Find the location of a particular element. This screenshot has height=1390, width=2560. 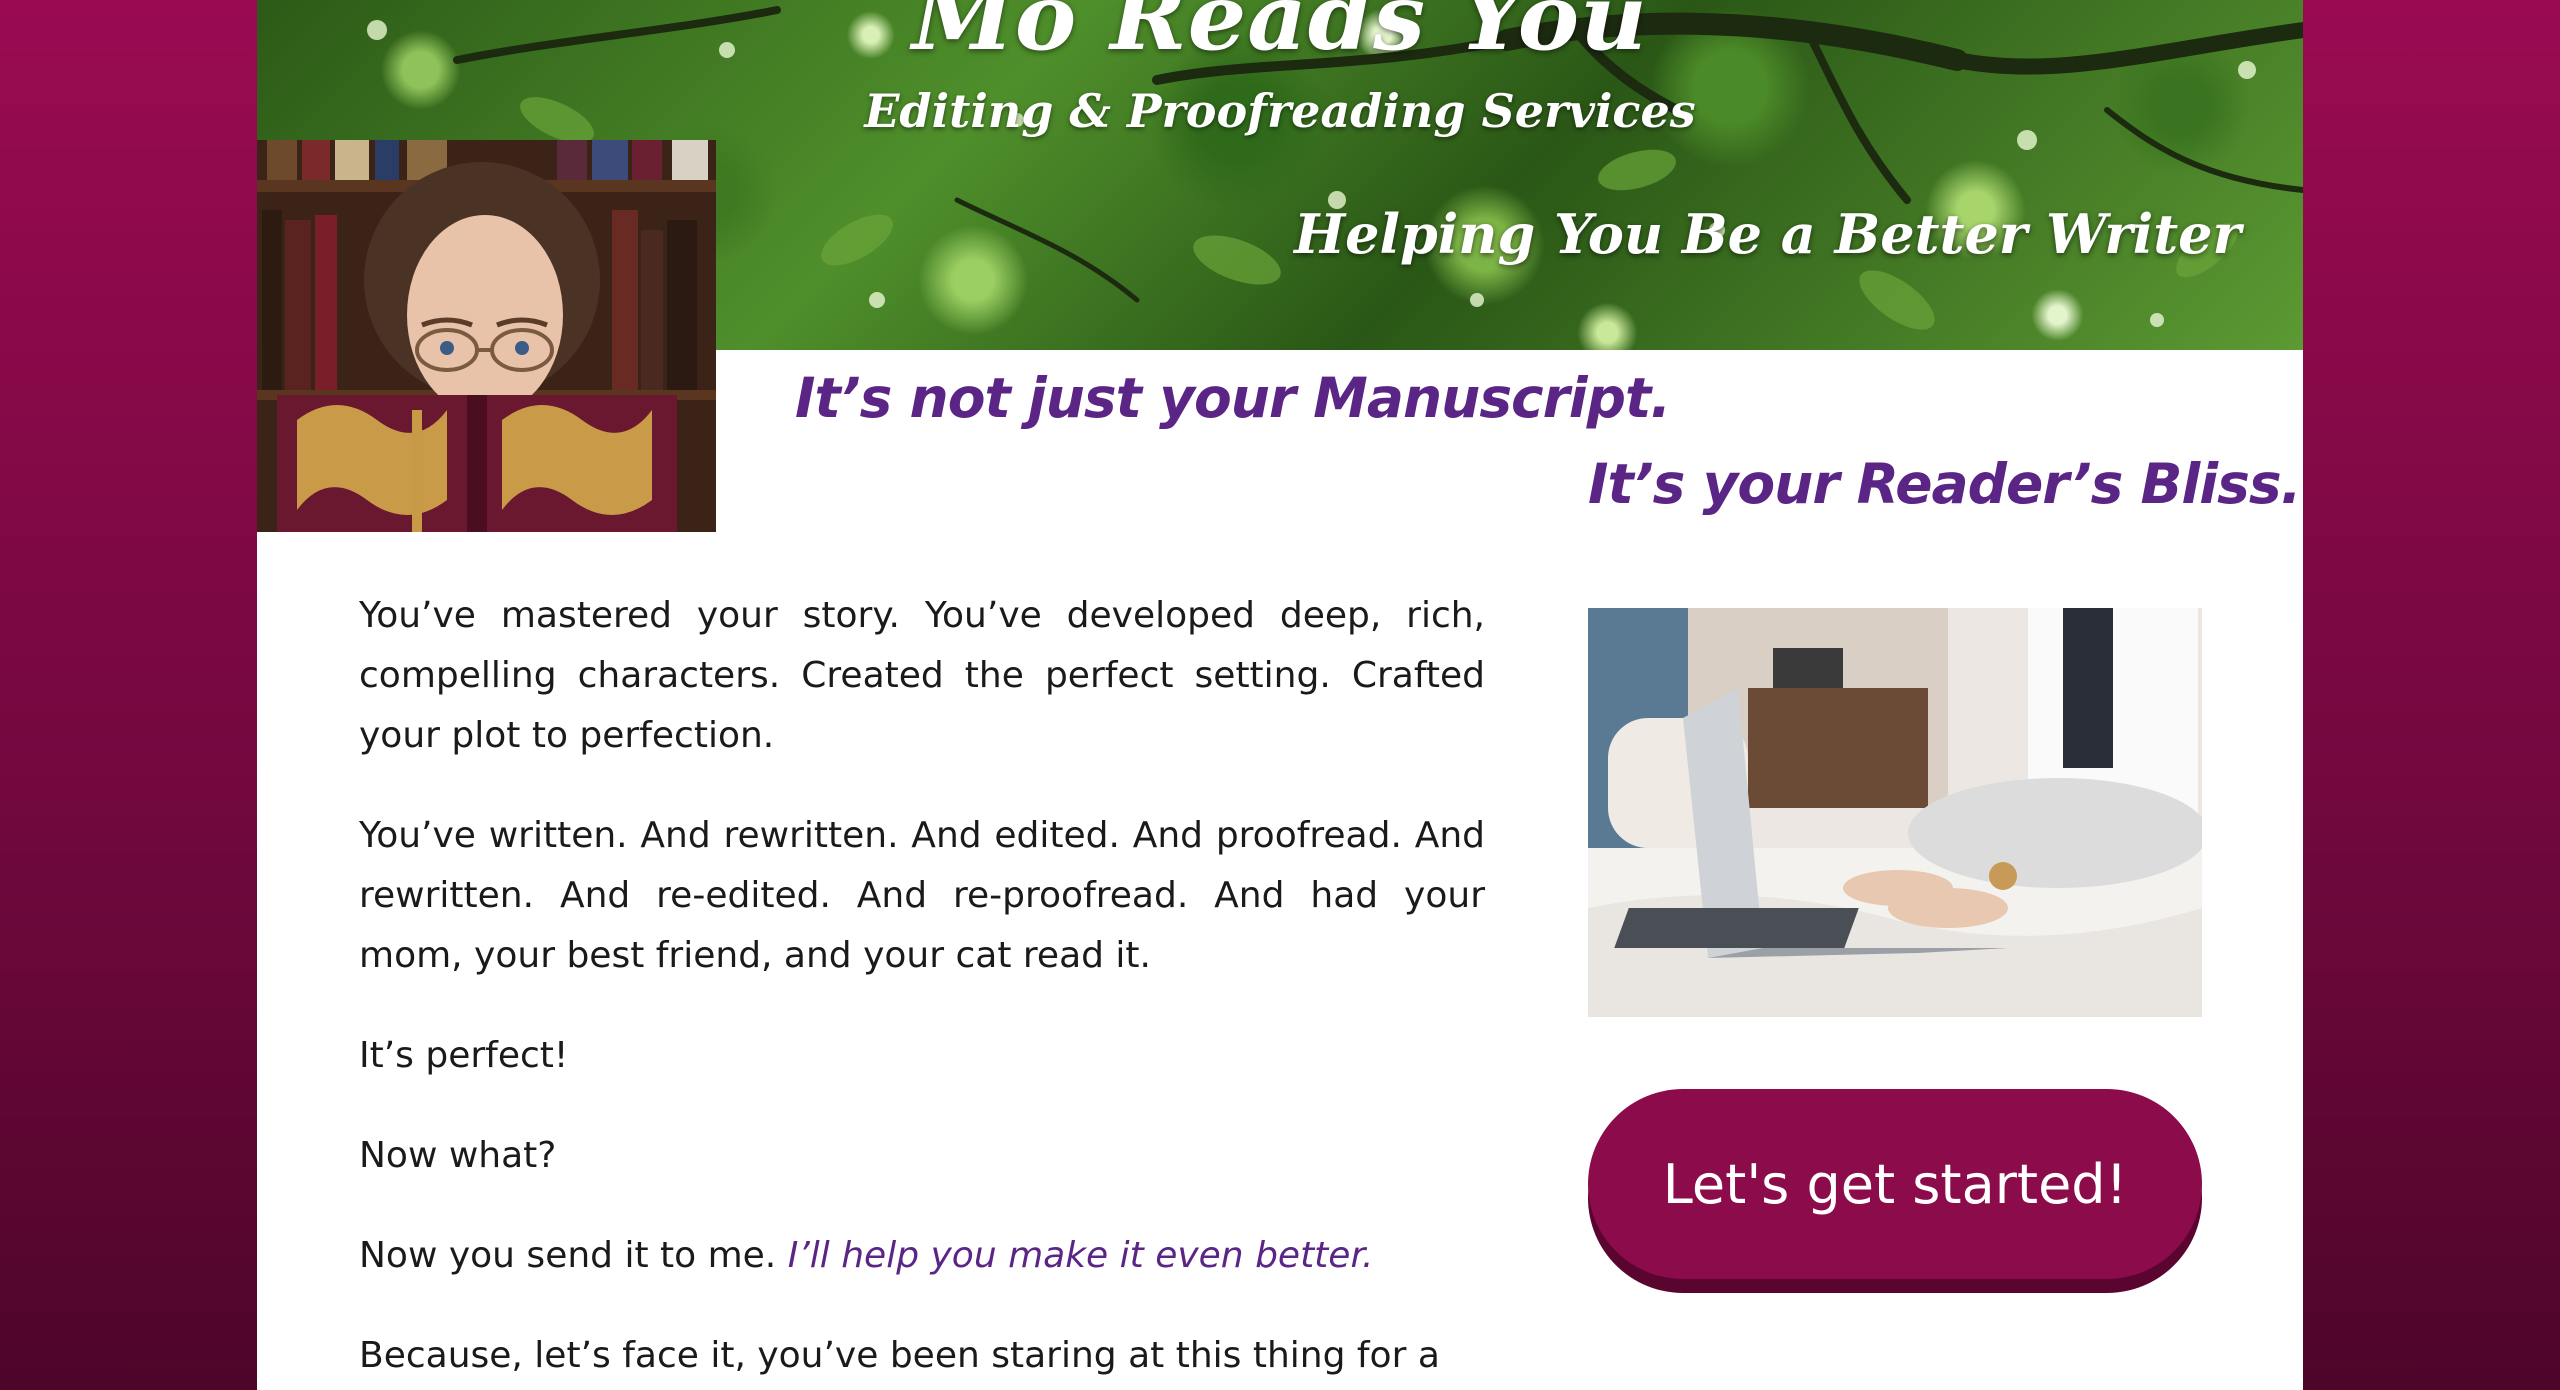

site-tagline: Helping You Be a Better Writer is located at coordinates (1767, 234).